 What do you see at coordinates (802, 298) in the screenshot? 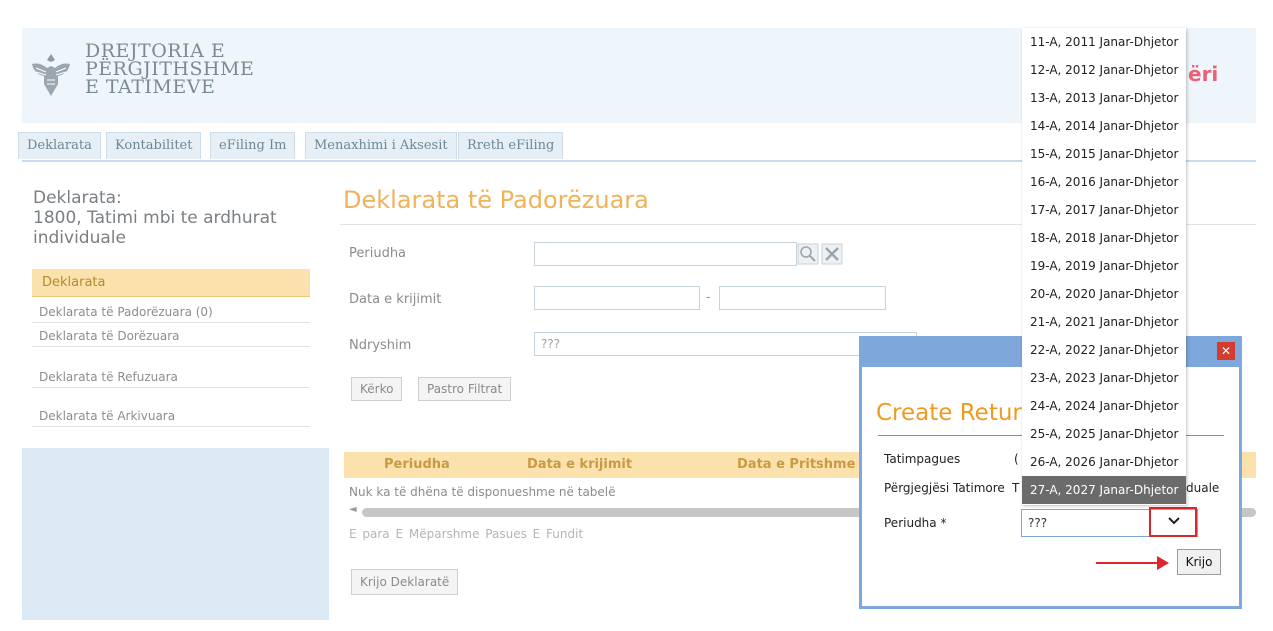
I see `creation-date-to-input` at bounding box center [802, 298].